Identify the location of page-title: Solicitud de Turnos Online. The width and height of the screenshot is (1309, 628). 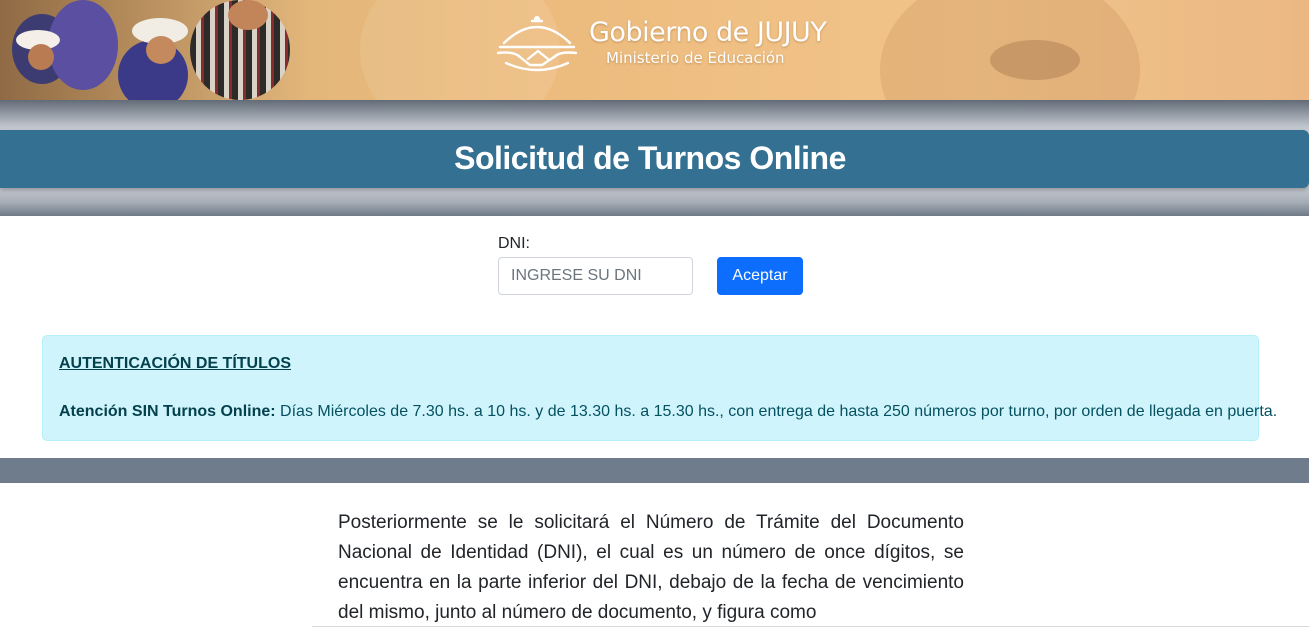
(650, 158).